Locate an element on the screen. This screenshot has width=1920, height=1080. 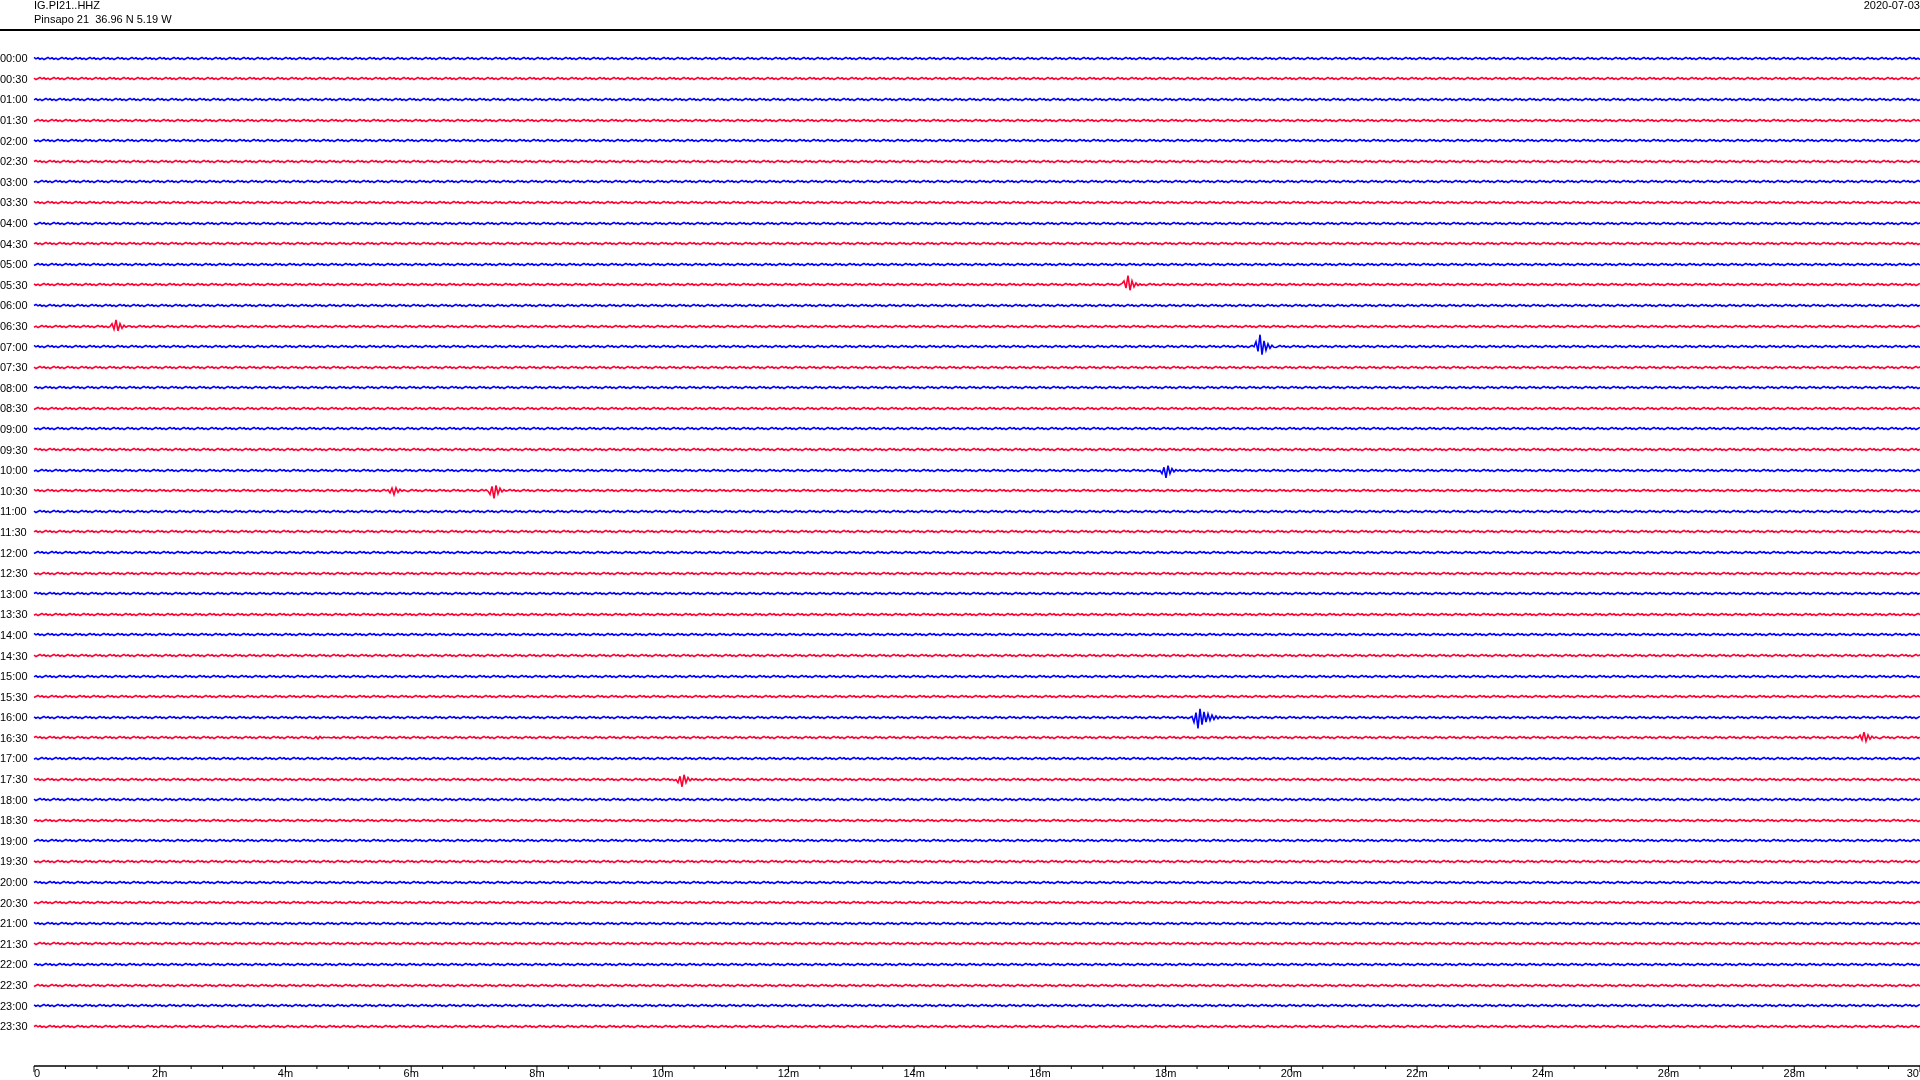
time-label: 14:00 is located at coordinates (14, 634).